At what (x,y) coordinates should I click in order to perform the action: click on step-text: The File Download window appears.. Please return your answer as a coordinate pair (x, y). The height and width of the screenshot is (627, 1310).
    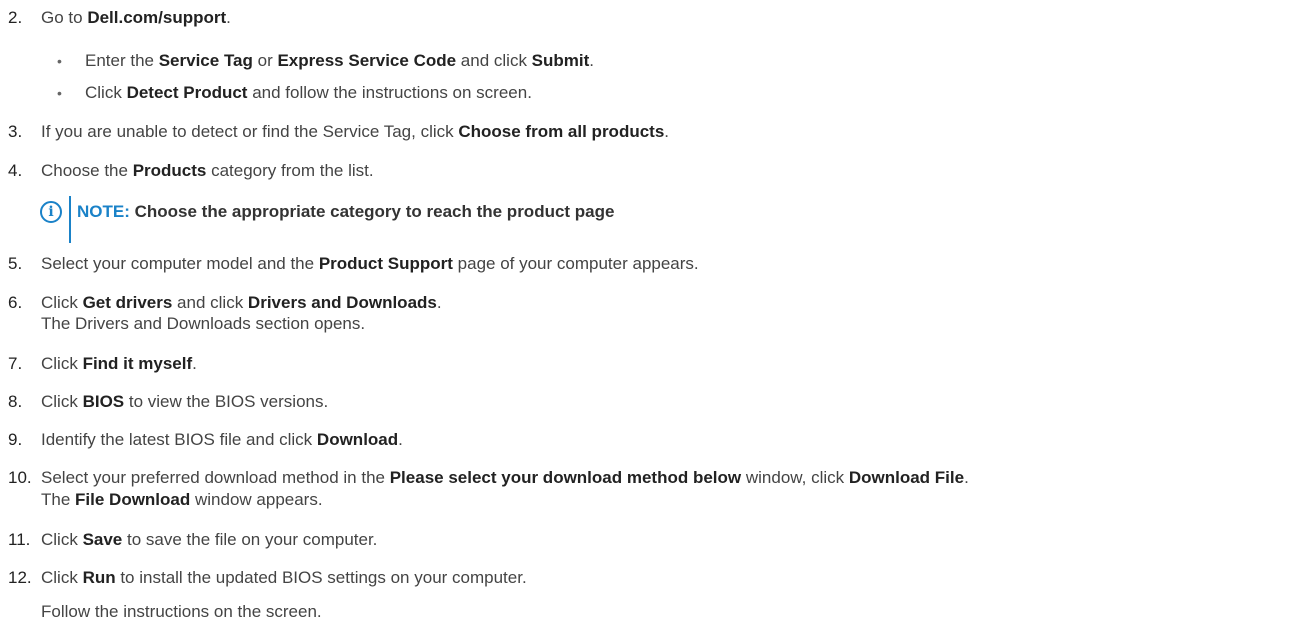
    Looking at the image, I should click on (182, 499).